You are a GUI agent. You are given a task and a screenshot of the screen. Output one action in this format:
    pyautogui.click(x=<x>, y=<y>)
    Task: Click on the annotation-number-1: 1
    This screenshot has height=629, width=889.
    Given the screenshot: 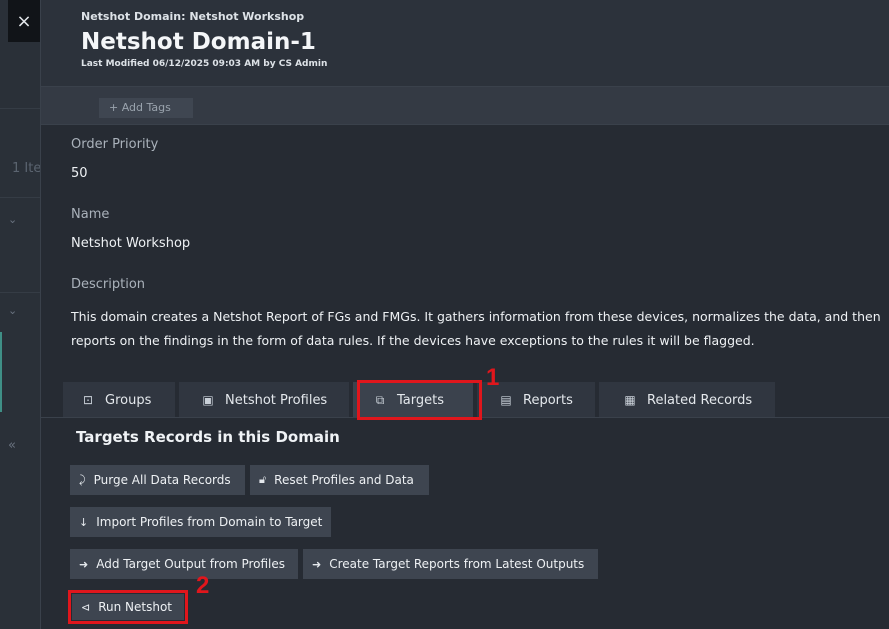 What is the action you would take?
    pyautogui.click(x=493, y=377)
    